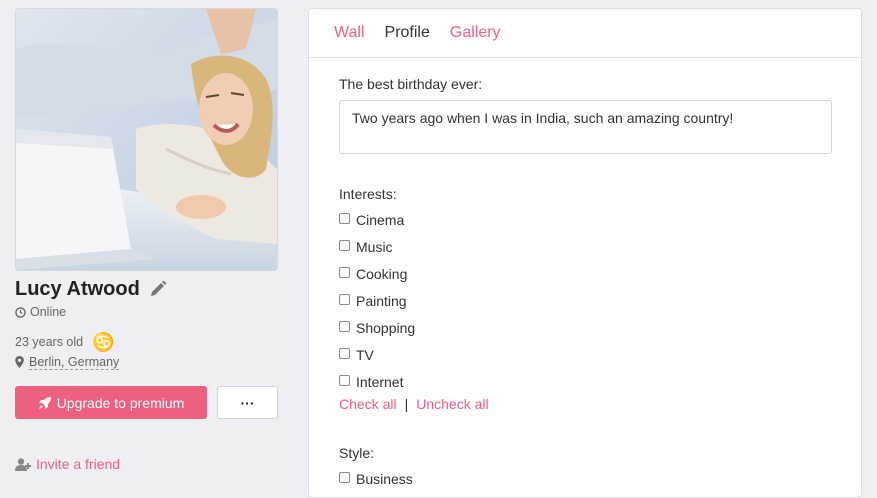  I want to click on interest-cinema: Cinema, so click(585, 219).